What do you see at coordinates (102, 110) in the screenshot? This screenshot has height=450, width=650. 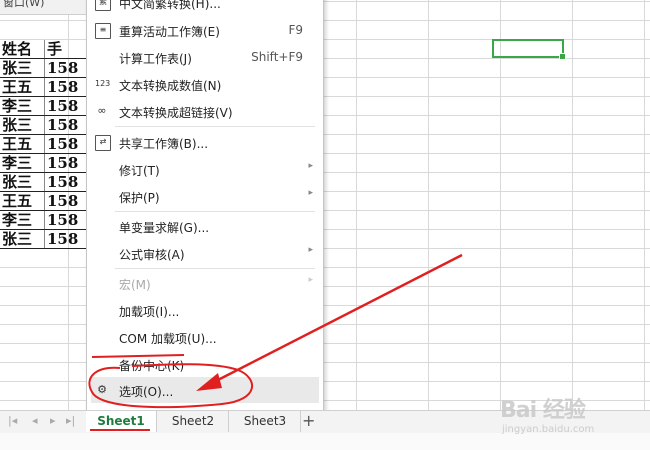 I see `link-icon: ∞` at bounding box center [102, 110].